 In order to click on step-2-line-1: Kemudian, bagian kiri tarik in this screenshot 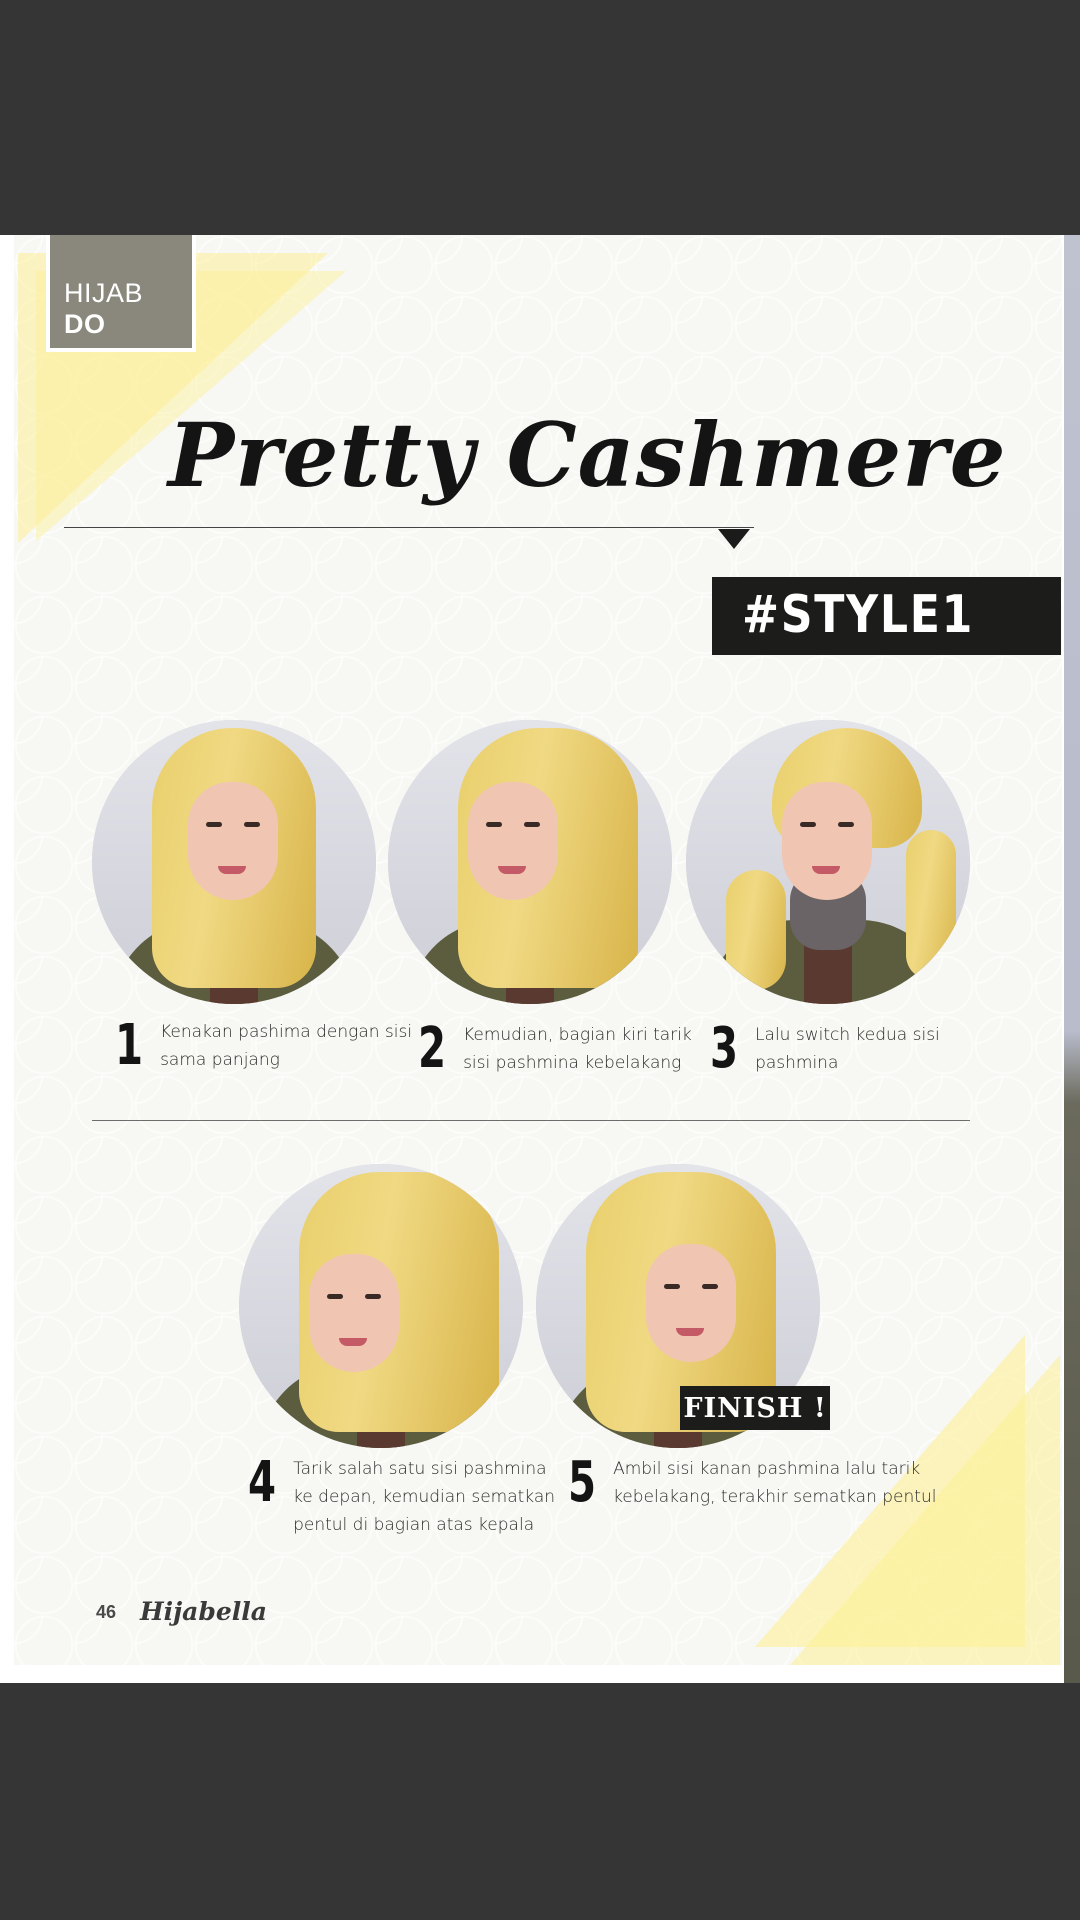, I will do `click(577, 1035)`.